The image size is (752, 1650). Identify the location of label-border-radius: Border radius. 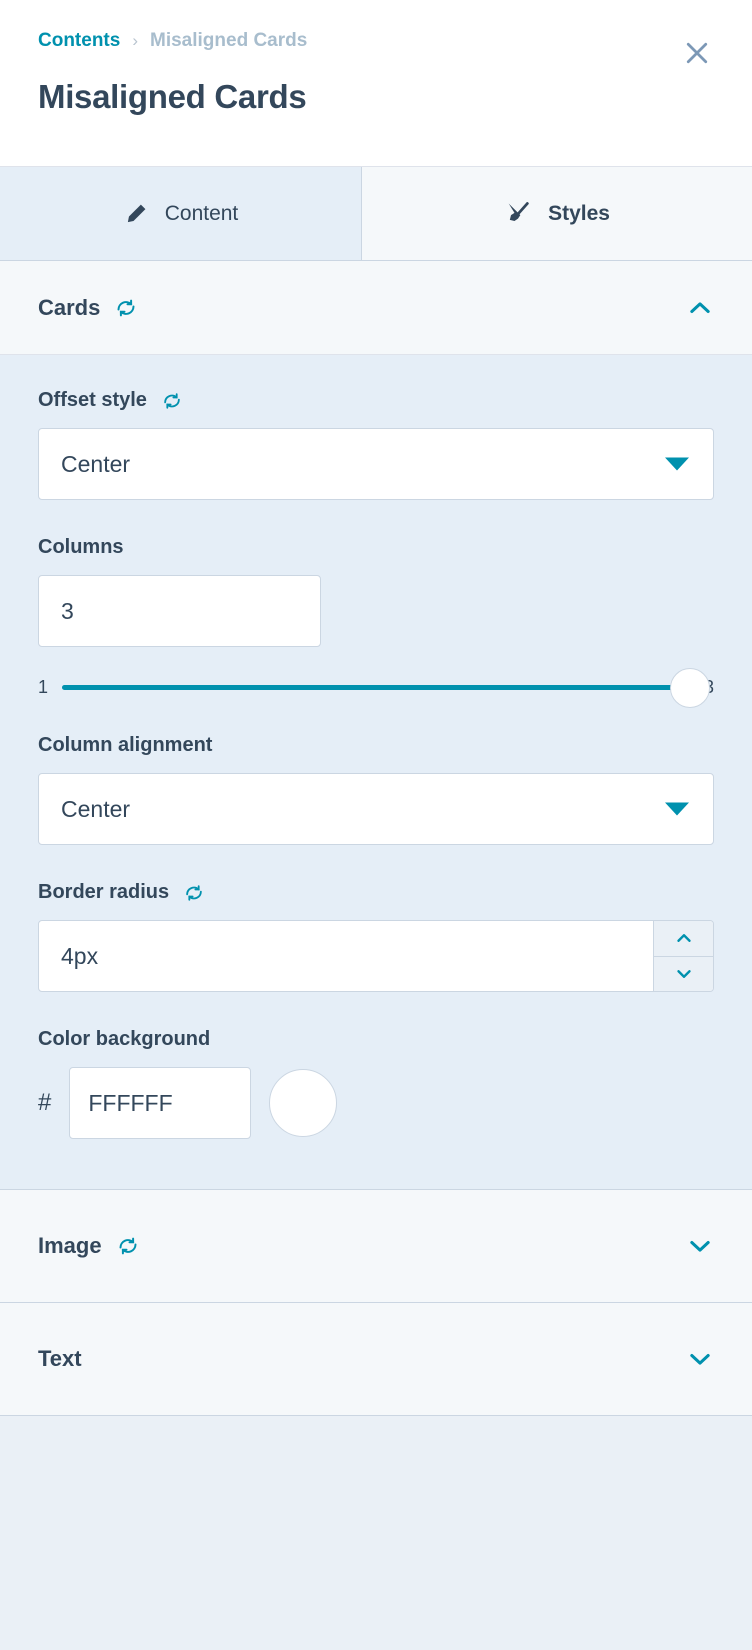
(376, 892).